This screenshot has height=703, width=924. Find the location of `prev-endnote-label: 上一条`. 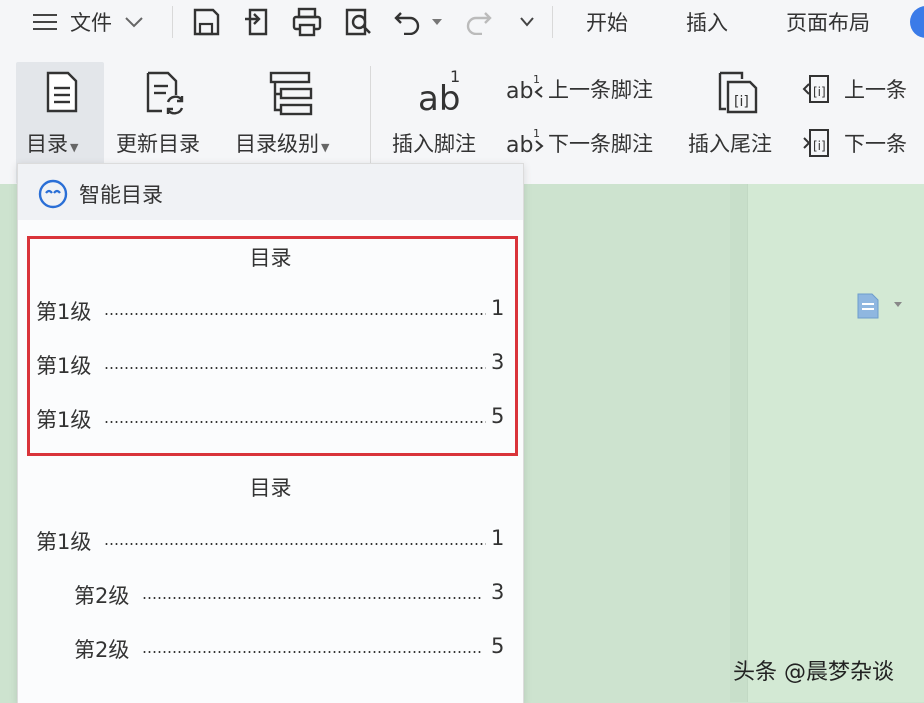

prev-endnote-label: 上一条 is located at coordinates (875, 90).